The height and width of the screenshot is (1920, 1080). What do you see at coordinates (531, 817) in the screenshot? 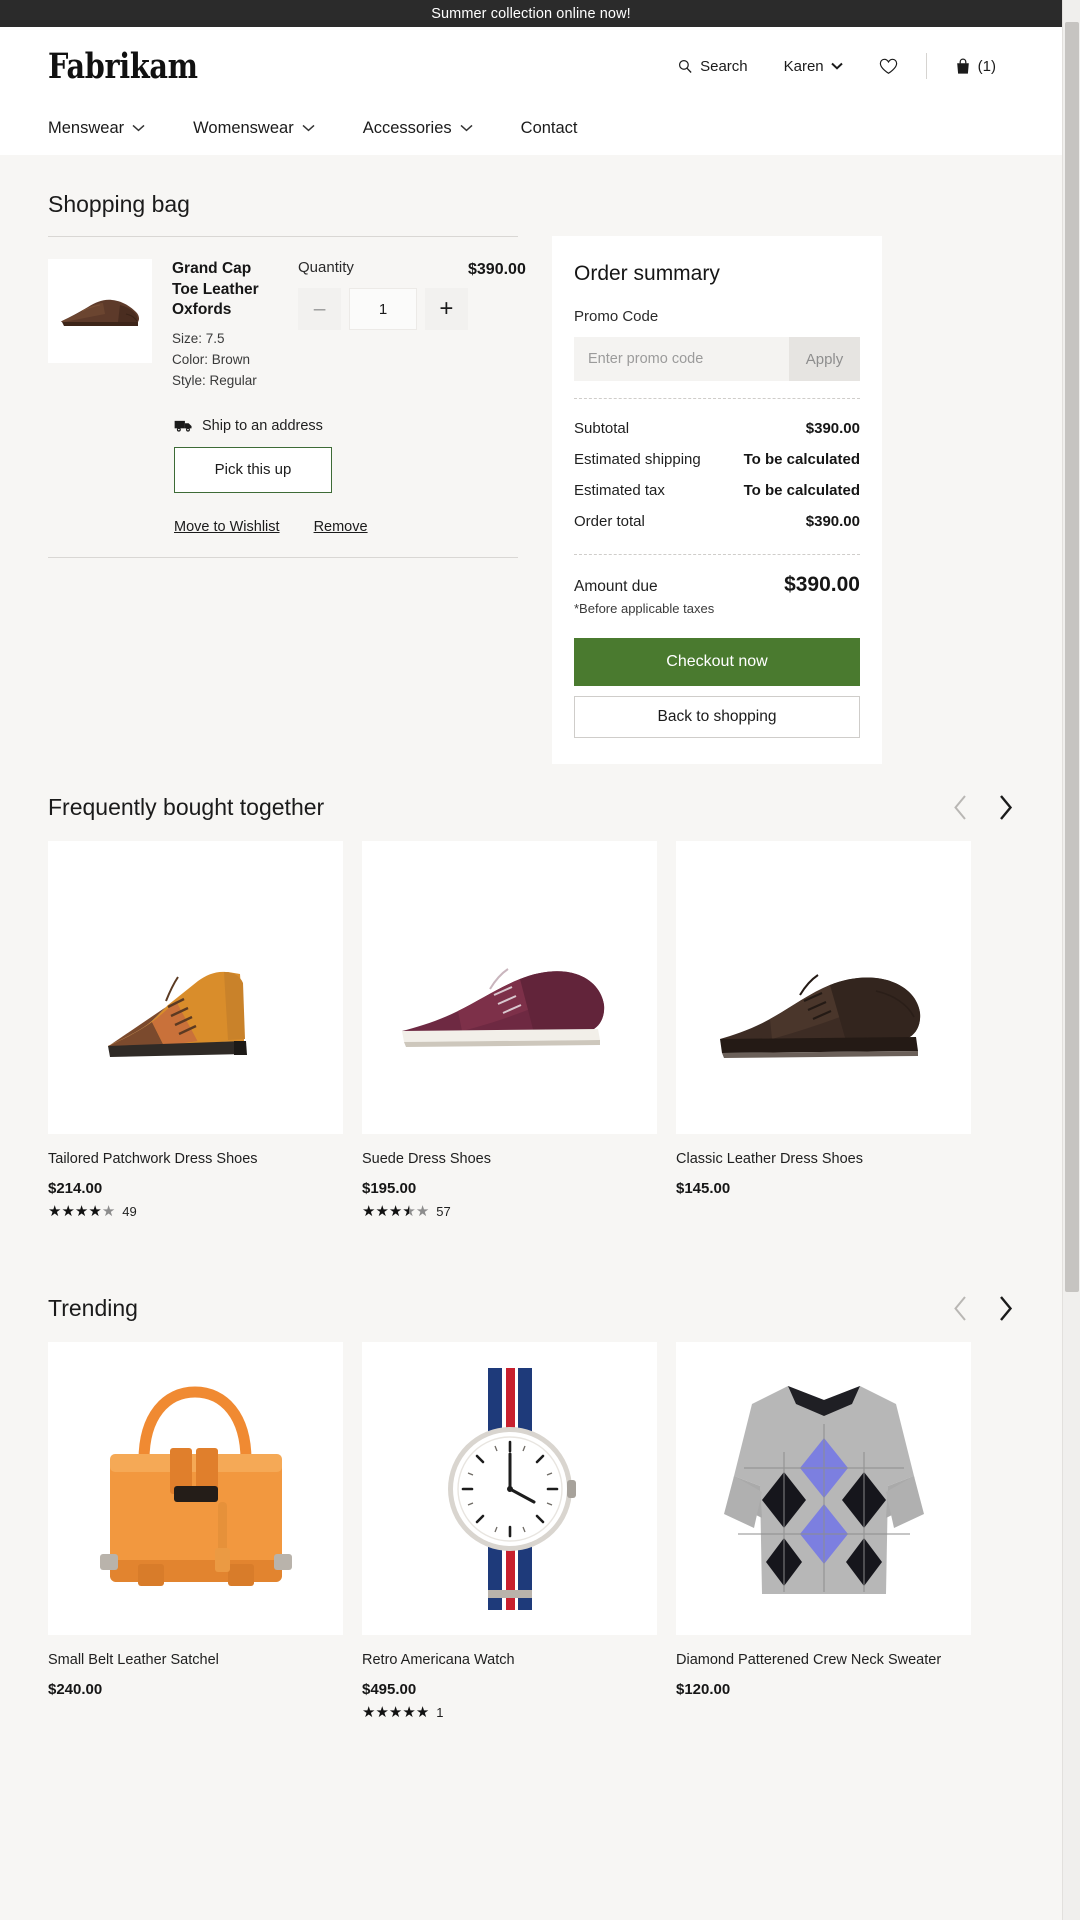
I see `carousel-header: Frequently bought together` at bounding box center [531, 817].